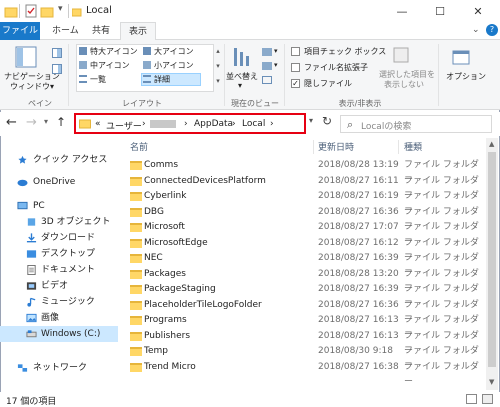  What do you see at coordinates (295, 67) in the screenshot?
I see `file-extension-toggle` at bounding box center [295, 67].